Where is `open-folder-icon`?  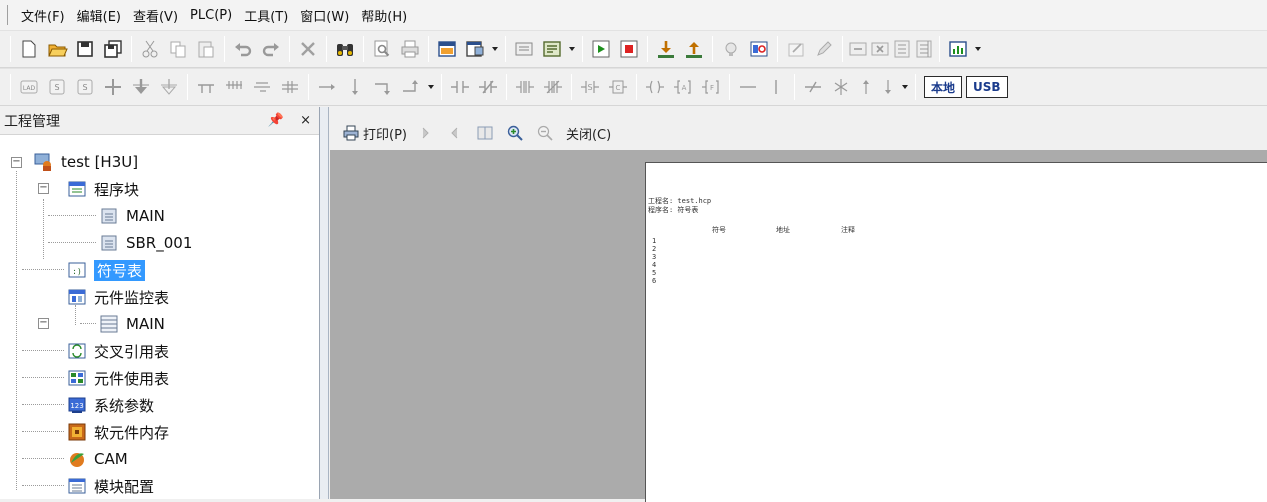 open-folder-icon is located at coordinates (57, 49).